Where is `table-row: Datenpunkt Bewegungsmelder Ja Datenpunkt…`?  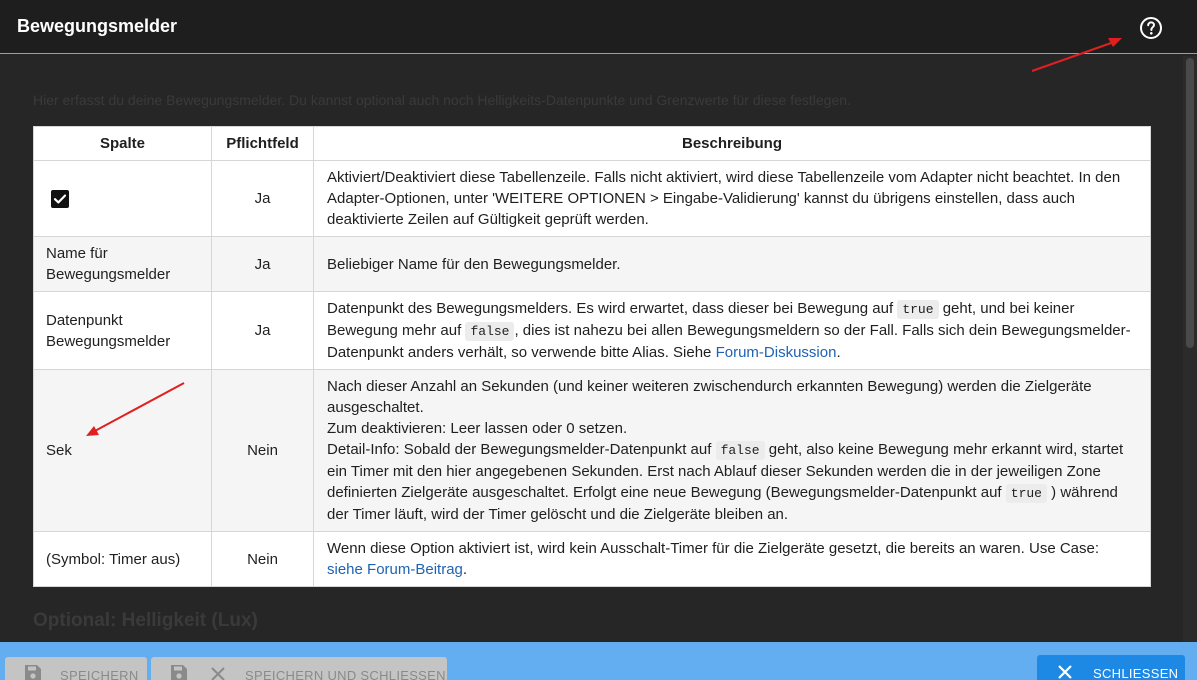
table-row: Datenpunkt Bewegungsmelder Ja Datenpunkt… is located at coordinates (592, 330).